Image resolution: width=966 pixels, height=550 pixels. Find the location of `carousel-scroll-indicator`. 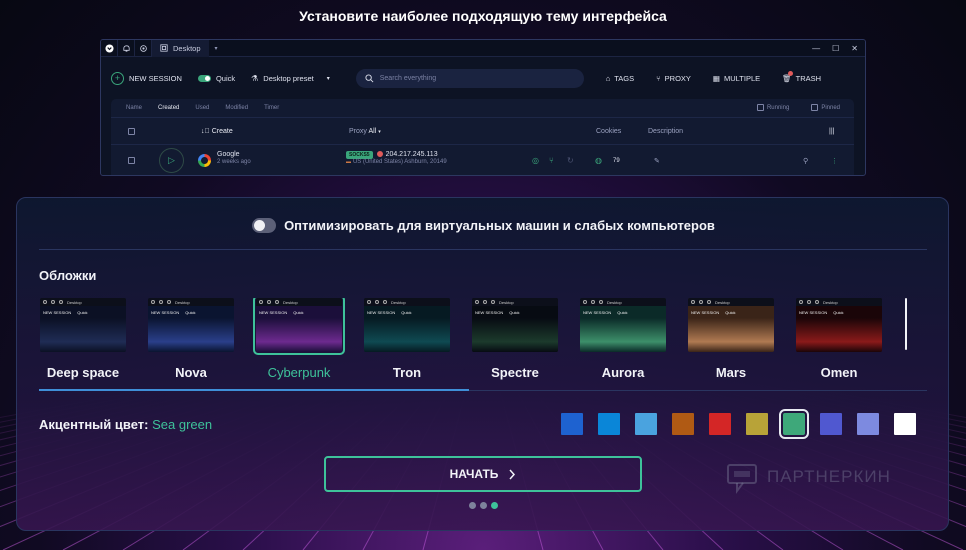

carousel-scroll-indicator is located at coordinates (254, 390).